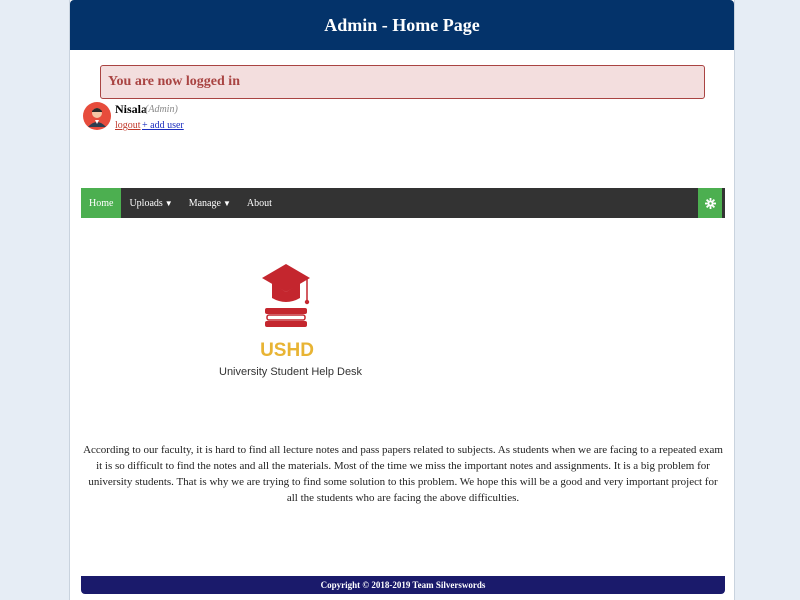 The height and width of the screenshot is (600, 800). I want to click on settings-button, so click(710, 203).